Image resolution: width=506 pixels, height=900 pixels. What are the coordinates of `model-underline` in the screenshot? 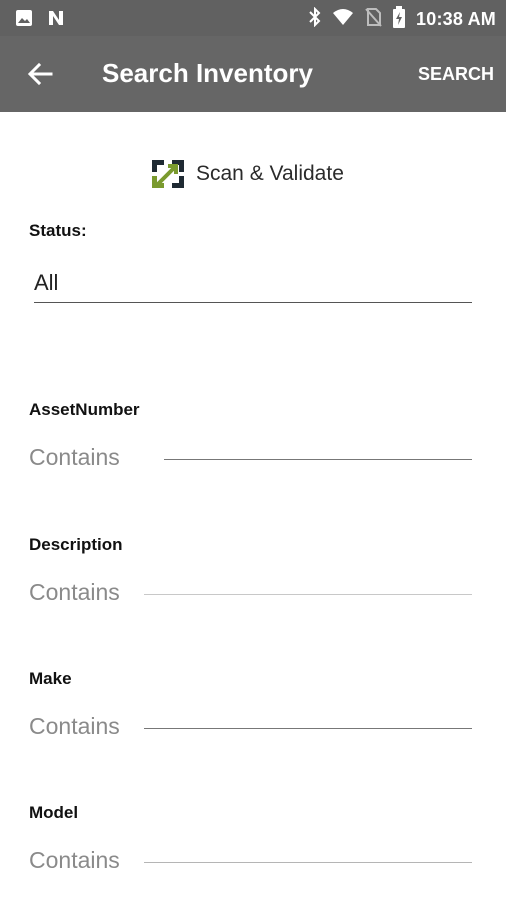 It's located at (308, 862).